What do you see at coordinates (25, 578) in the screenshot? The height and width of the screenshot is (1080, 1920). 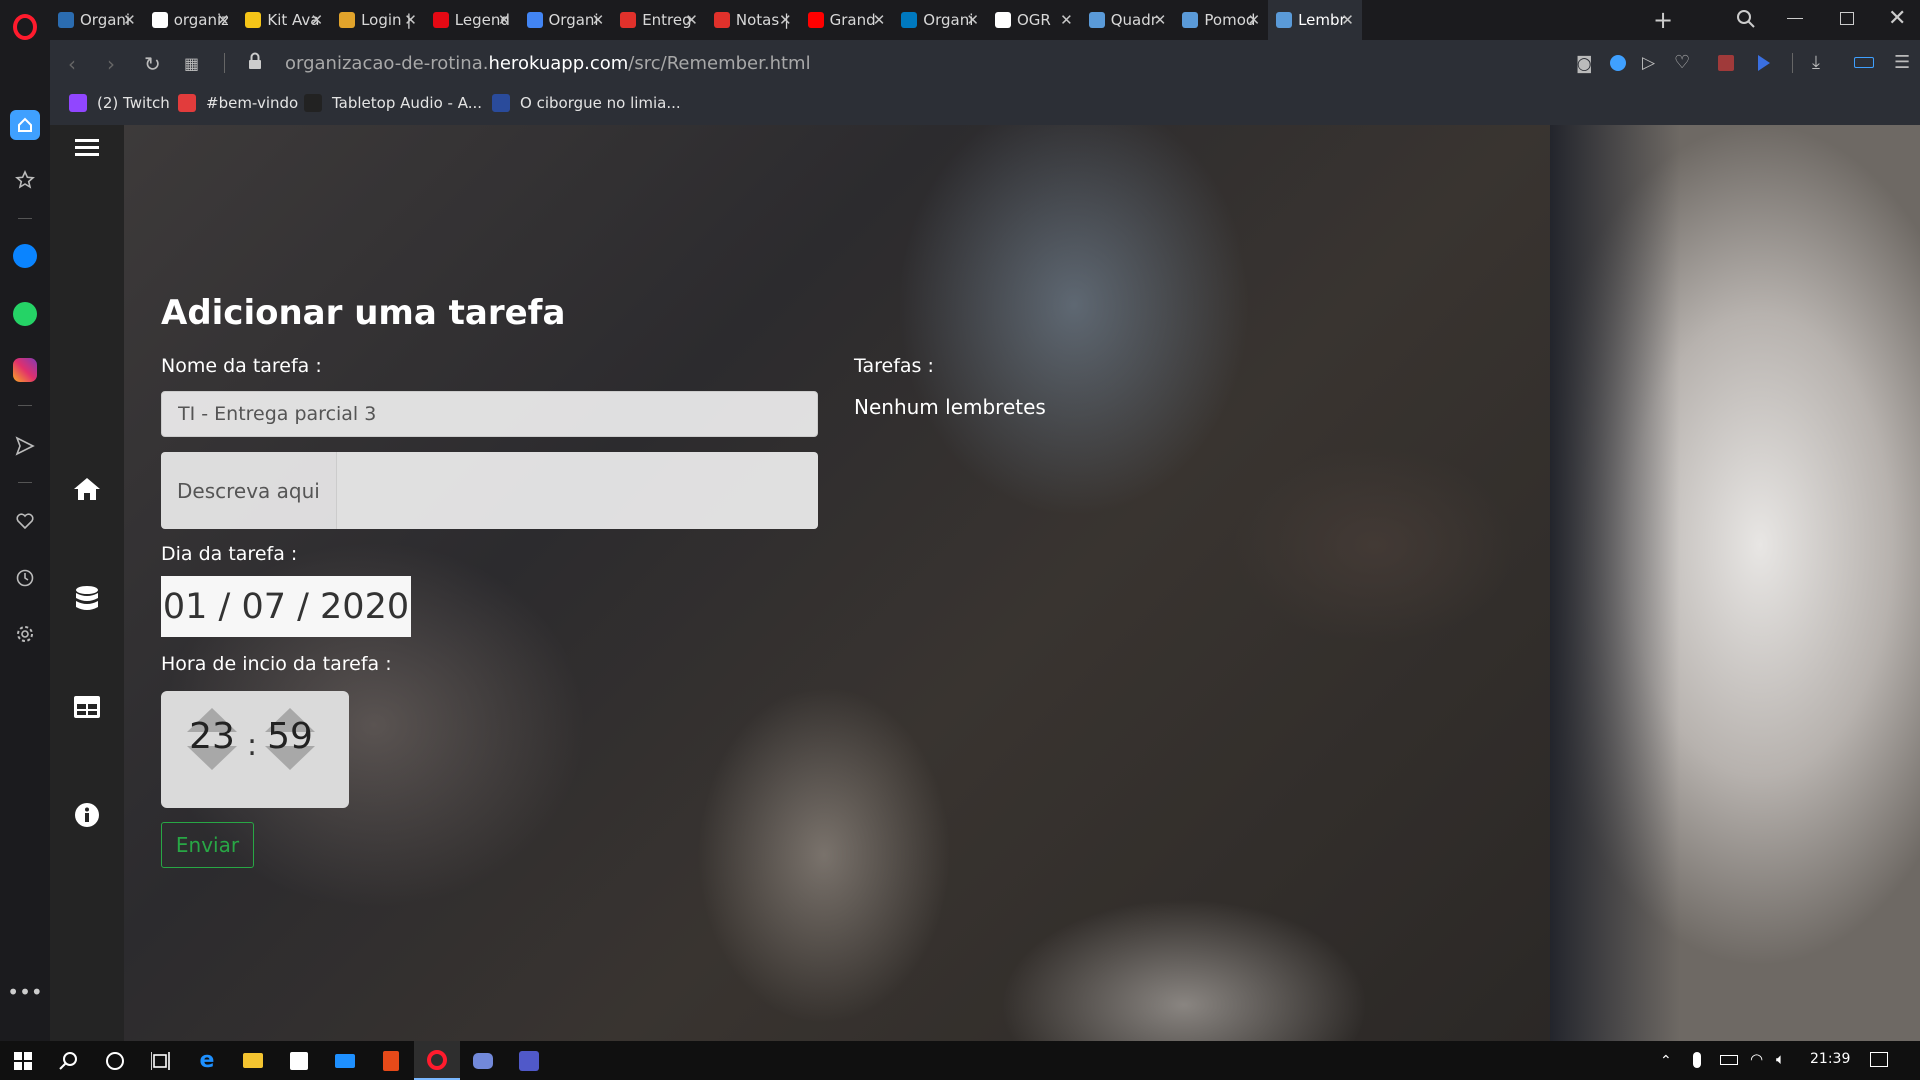 I see `history-clock-icon` at bounding box center [25, 578].